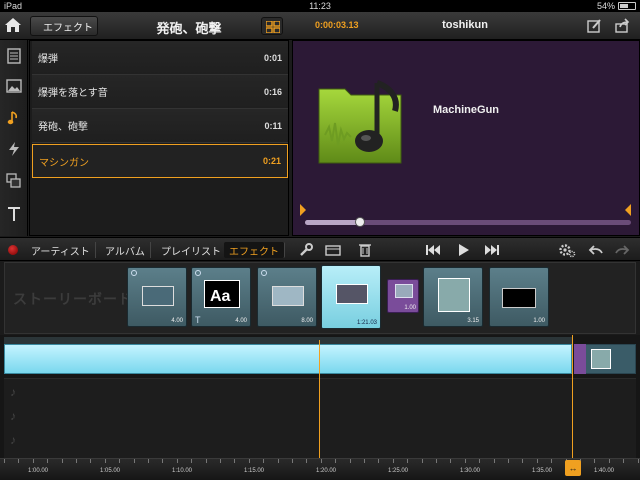 This screenshot has height=480, width=640. Describe the element at coordinates (254, 250) in the screenshot. I see `tab-effects: エフェクト` at that location.